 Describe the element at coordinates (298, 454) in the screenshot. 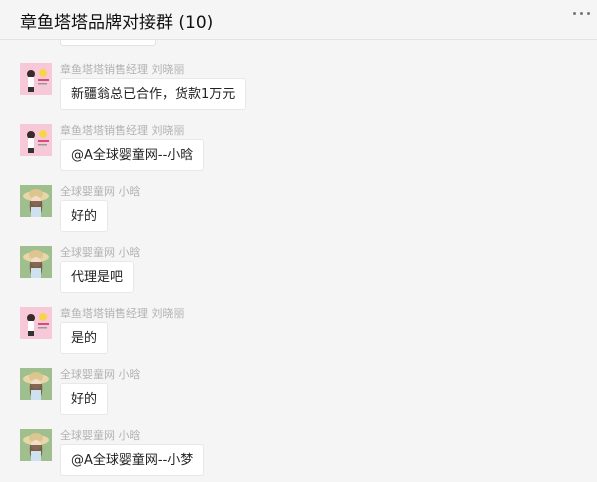

I see `message-item: 全球婴童网 小晗 @A全球婴童网--小梦` at that location.